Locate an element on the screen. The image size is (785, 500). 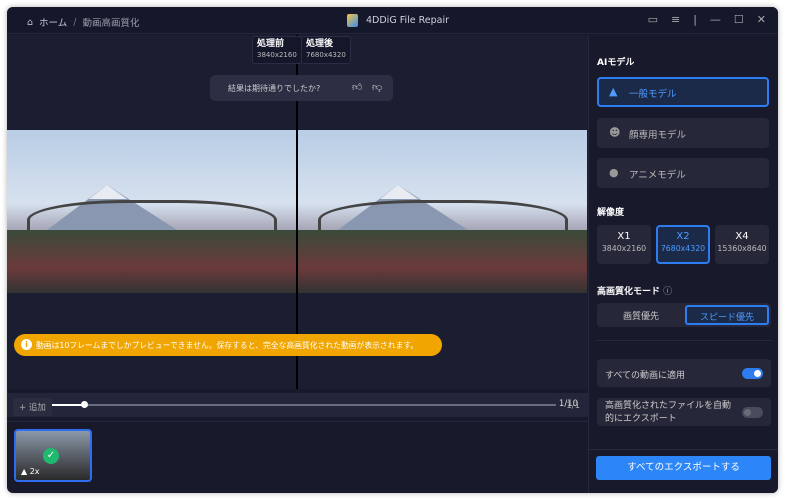
menu-icon: ≡ is located at coordinates (675, 19).